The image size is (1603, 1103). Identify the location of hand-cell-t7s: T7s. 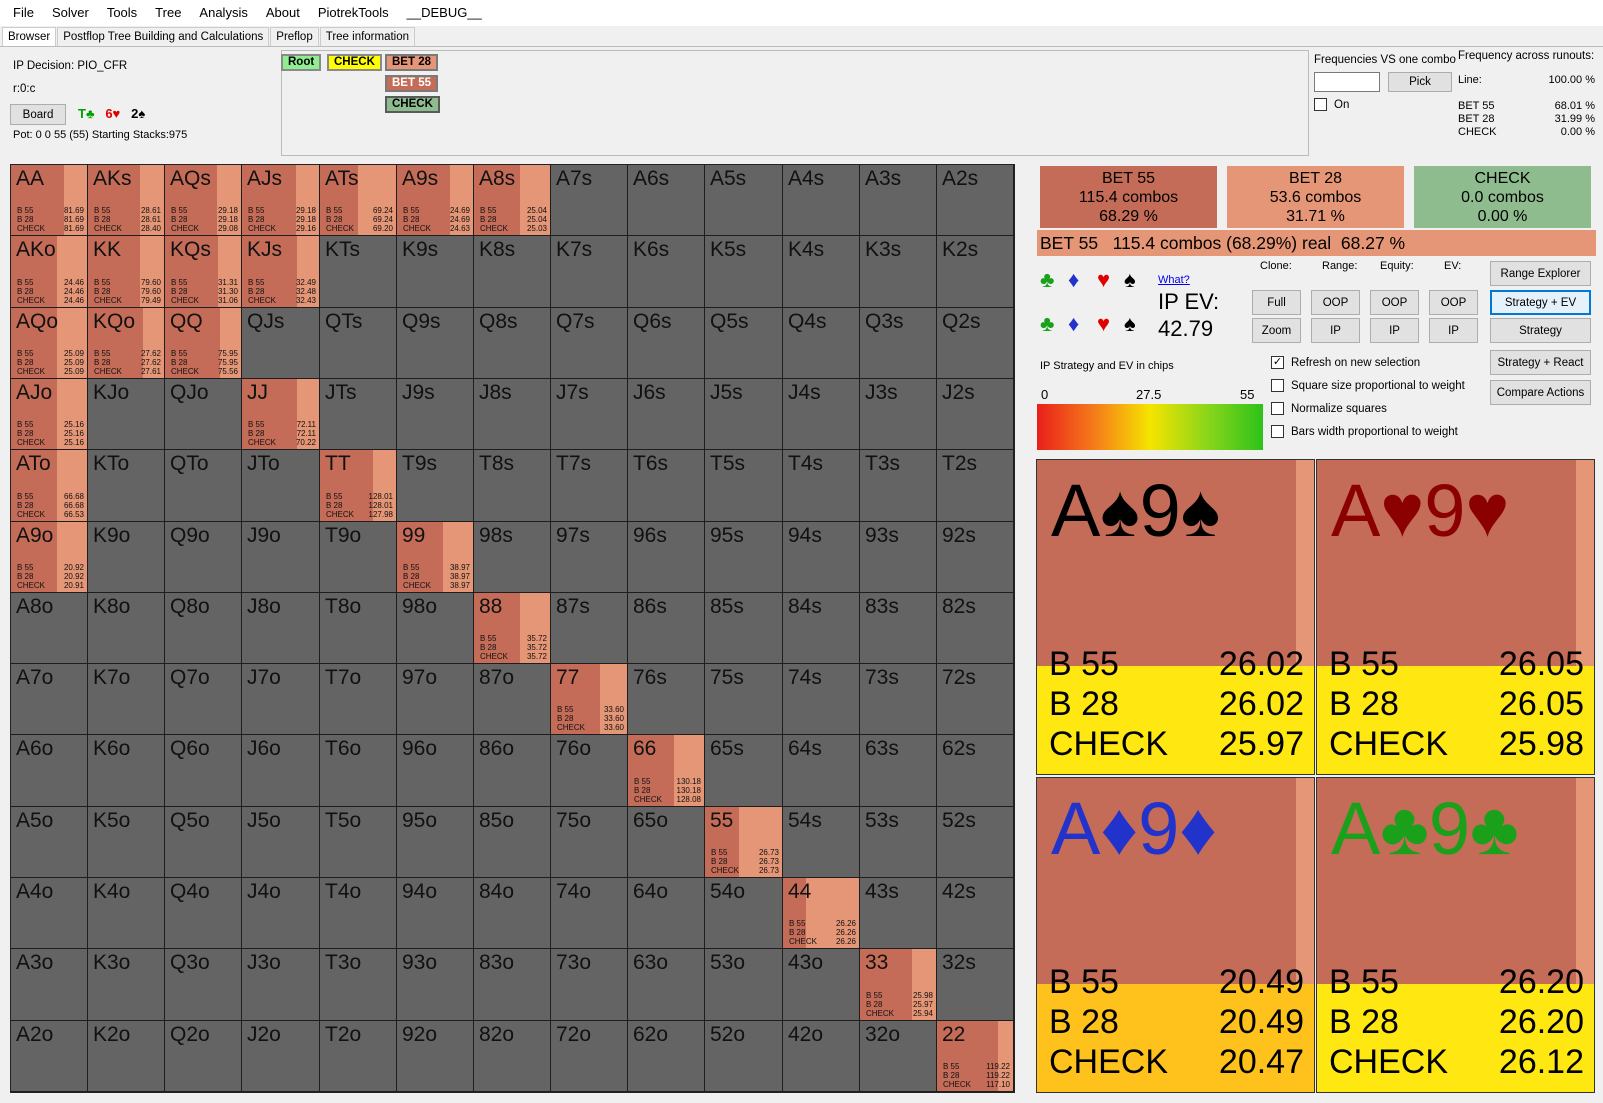
(589, 486).